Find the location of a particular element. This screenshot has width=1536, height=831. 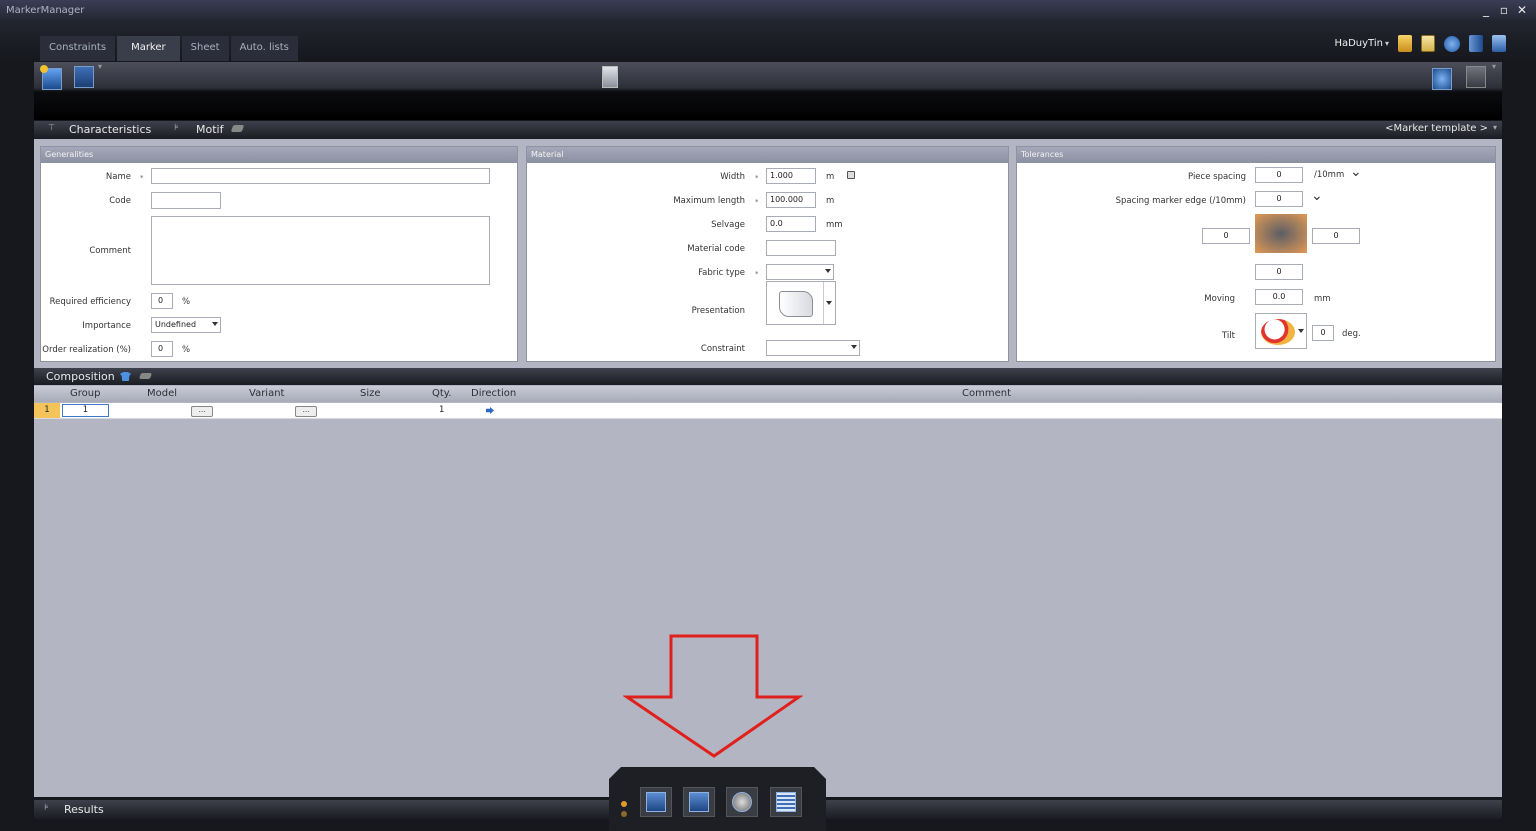

app-title: MarkerManager is located at coordinates (45, 10).